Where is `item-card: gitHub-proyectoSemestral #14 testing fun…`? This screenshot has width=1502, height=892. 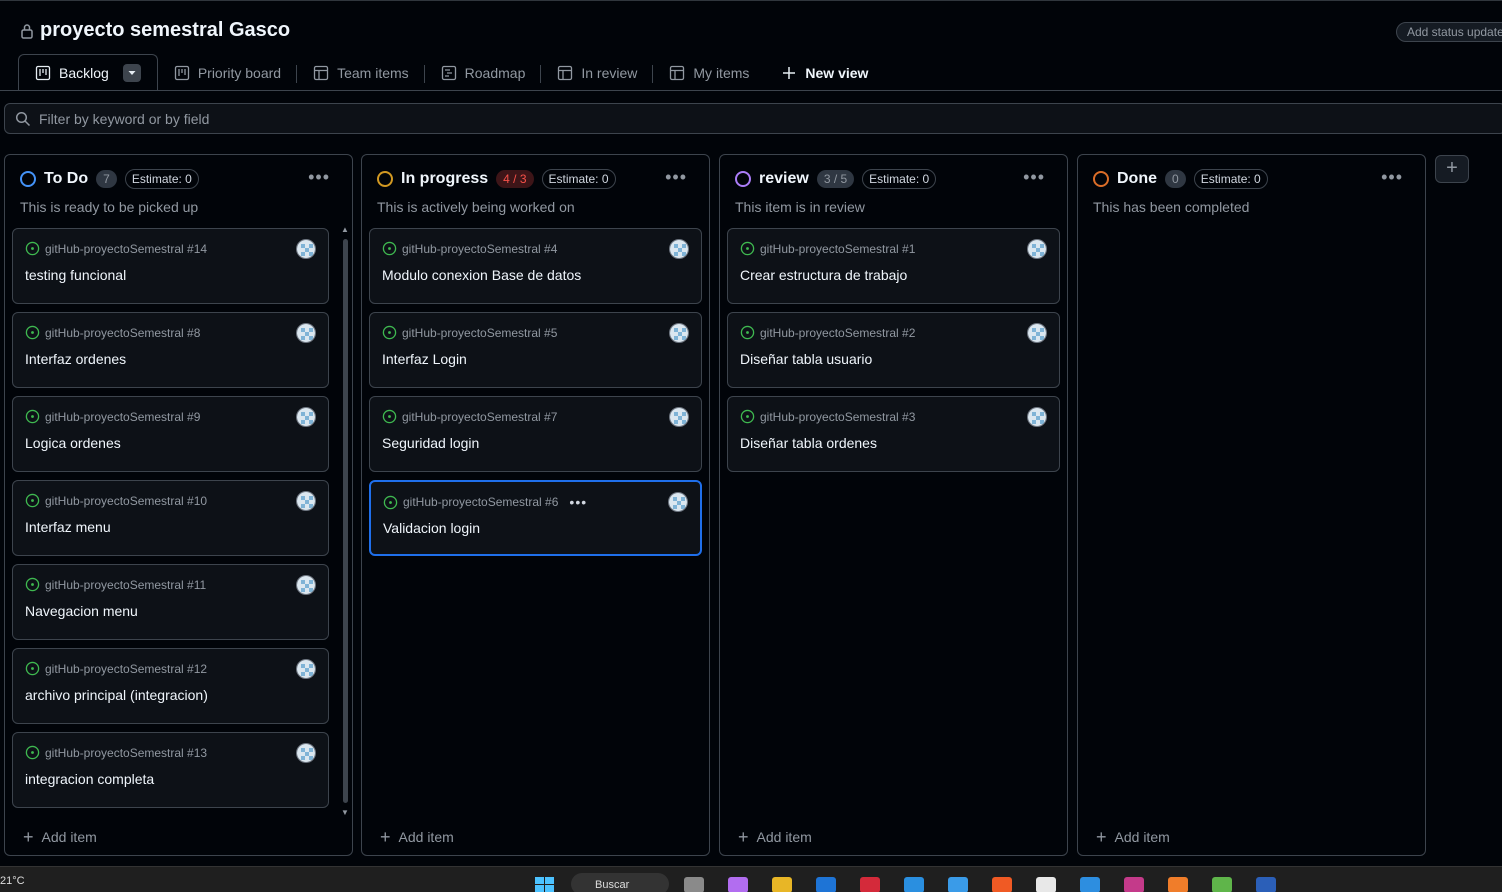
item-card: gitHub-proyectoSemestral #14 testing fun… is located at coordinates (170, 266).